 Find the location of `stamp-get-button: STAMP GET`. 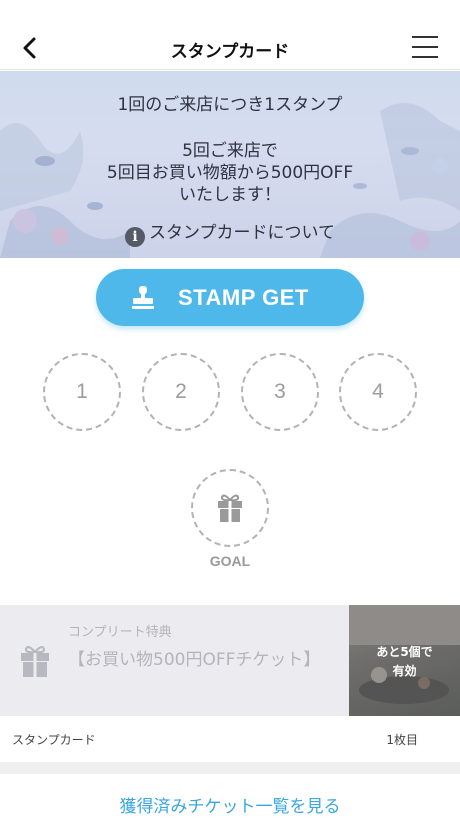

stamp-get-button: STAMP GET is located at coordinates (230, 297).